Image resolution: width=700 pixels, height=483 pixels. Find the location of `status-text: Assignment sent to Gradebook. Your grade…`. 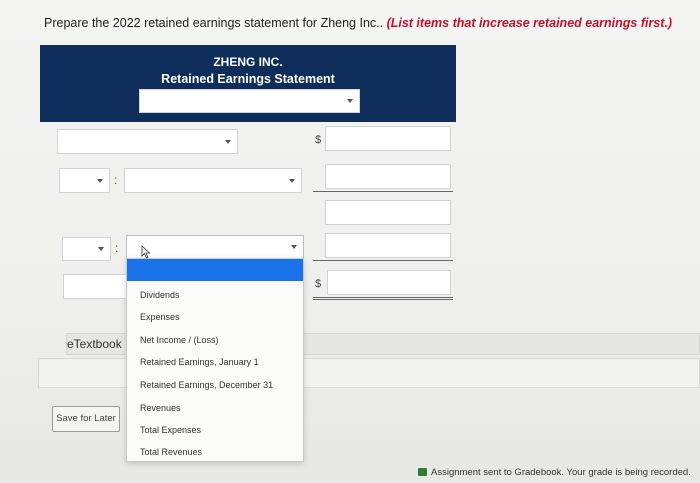

status-text: Assignment sent to Gradebook. Your grade… is located at coordinates (561, 472).